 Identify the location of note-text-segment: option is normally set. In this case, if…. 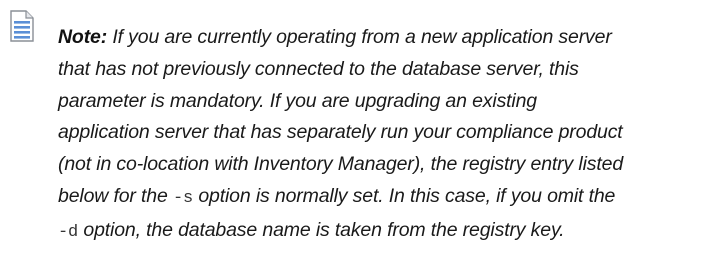
(404, 195).